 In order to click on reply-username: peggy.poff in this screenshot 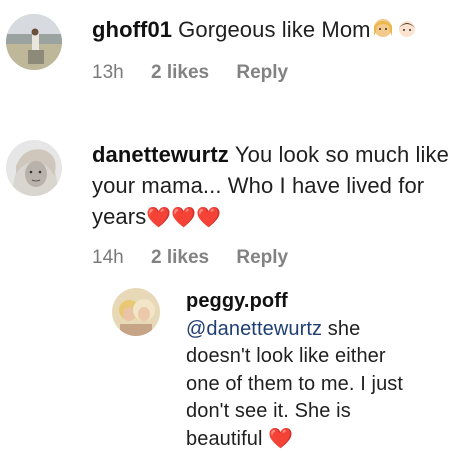, I will do `click(237, 301)`.